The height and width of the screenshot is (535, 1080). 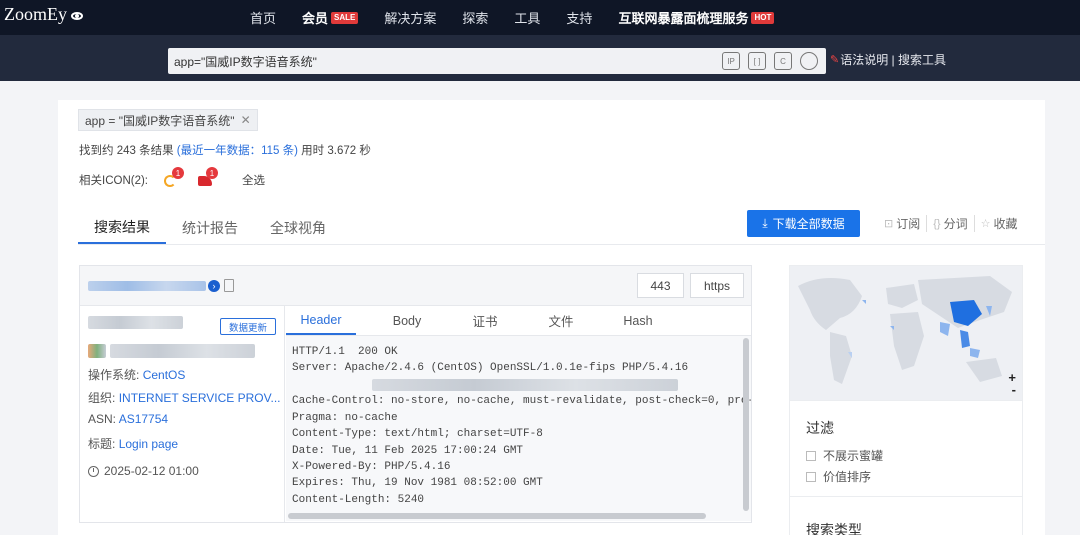 What do you see at coordinates (253, 180) in the screenshot?
I see `select-all-link: 全选` at bounding box center [253, 180].